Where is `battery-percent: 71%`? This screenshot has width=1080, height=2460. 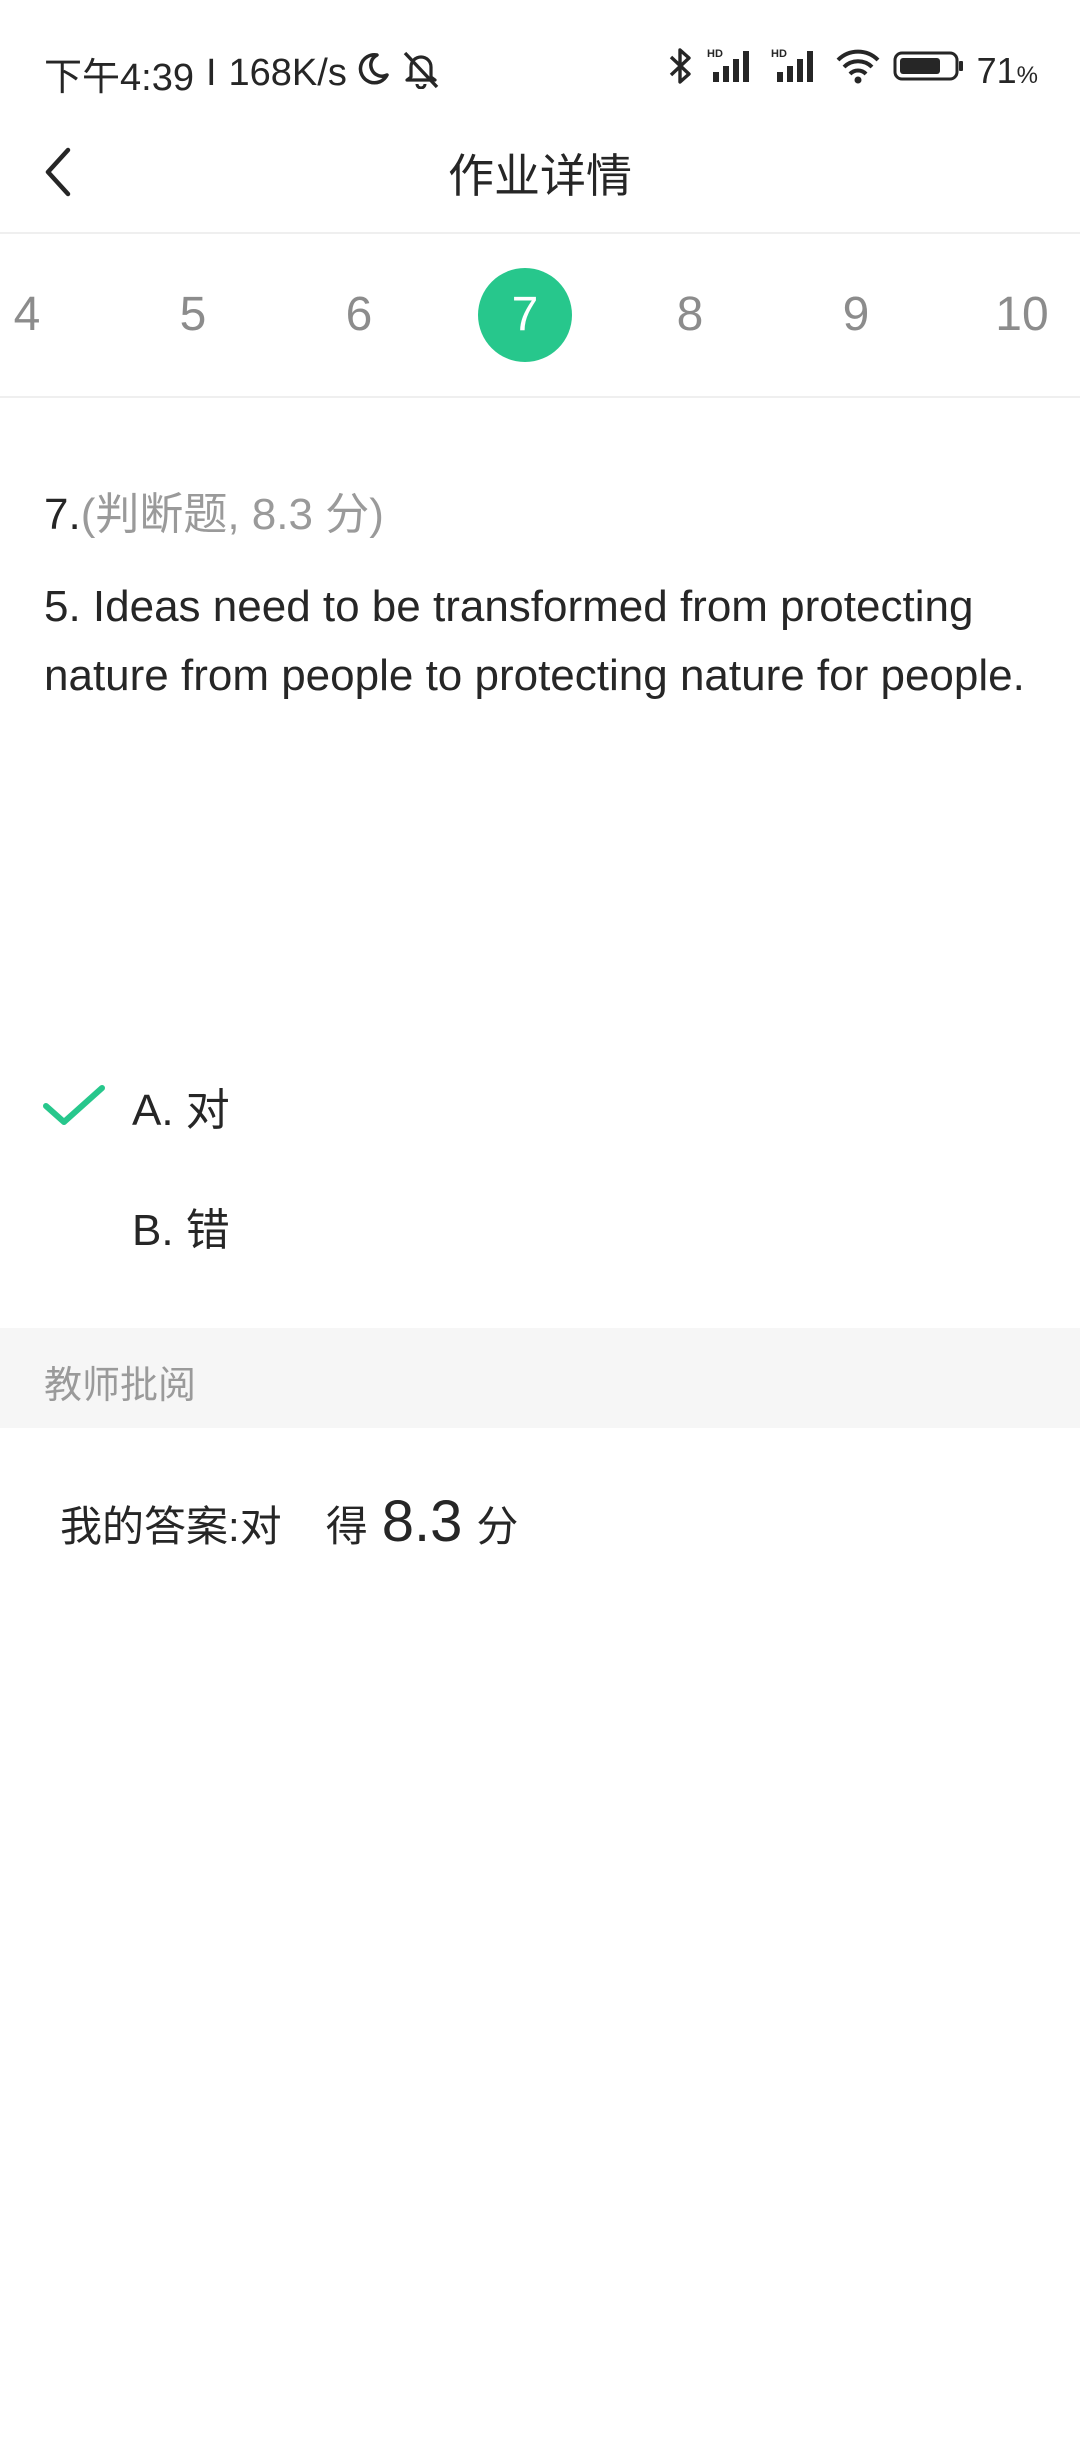
battery-percent: 71% is located at coordinates (1007, 71).